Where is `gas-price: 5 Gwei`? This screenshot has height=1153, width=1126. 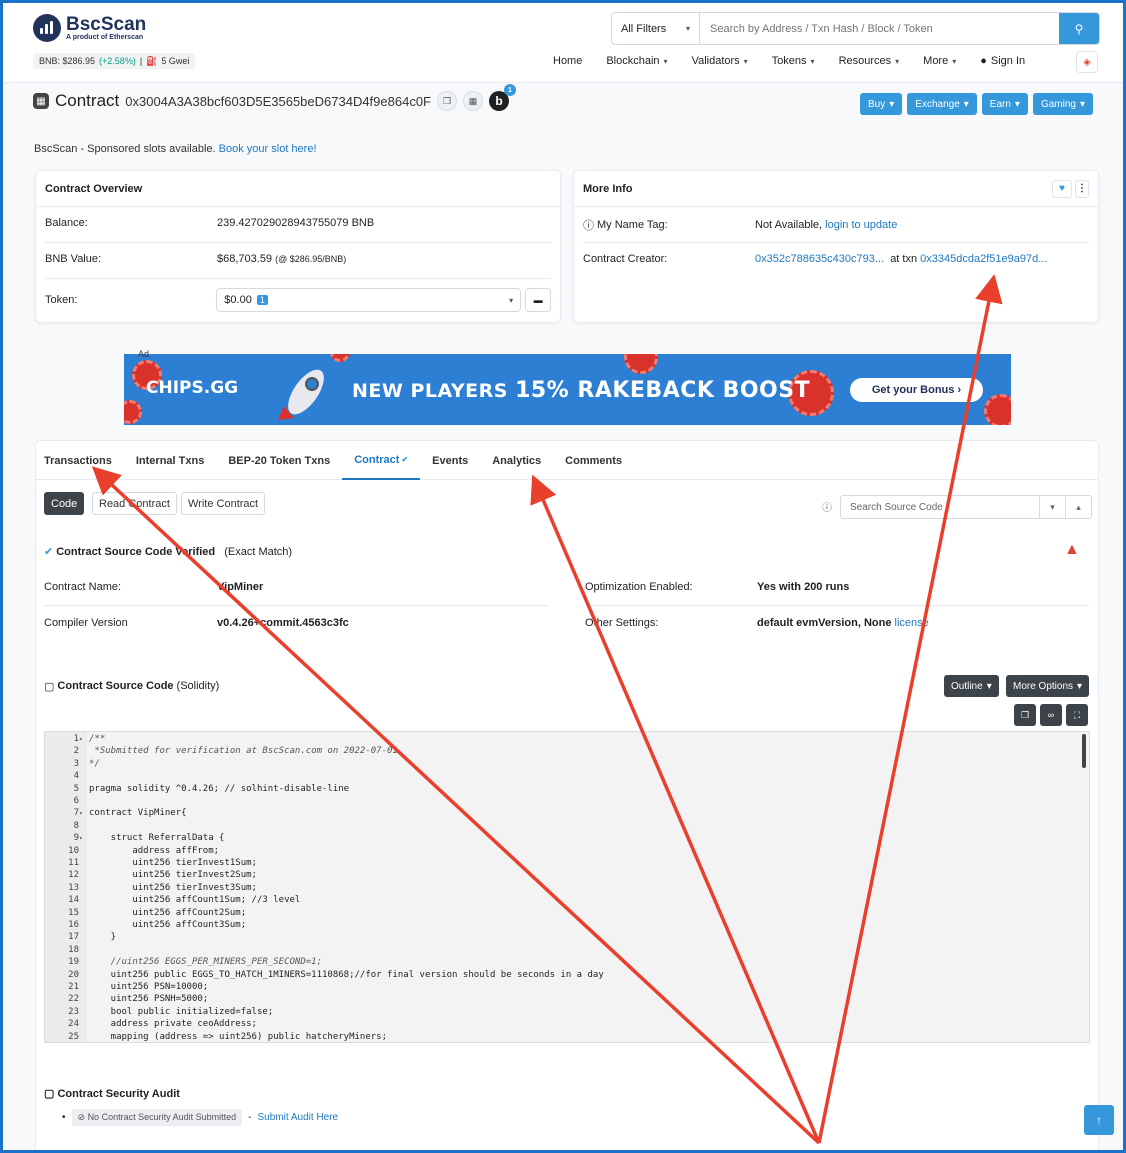
gas-price: 5 Gwei is located at coordinates (175, 61).